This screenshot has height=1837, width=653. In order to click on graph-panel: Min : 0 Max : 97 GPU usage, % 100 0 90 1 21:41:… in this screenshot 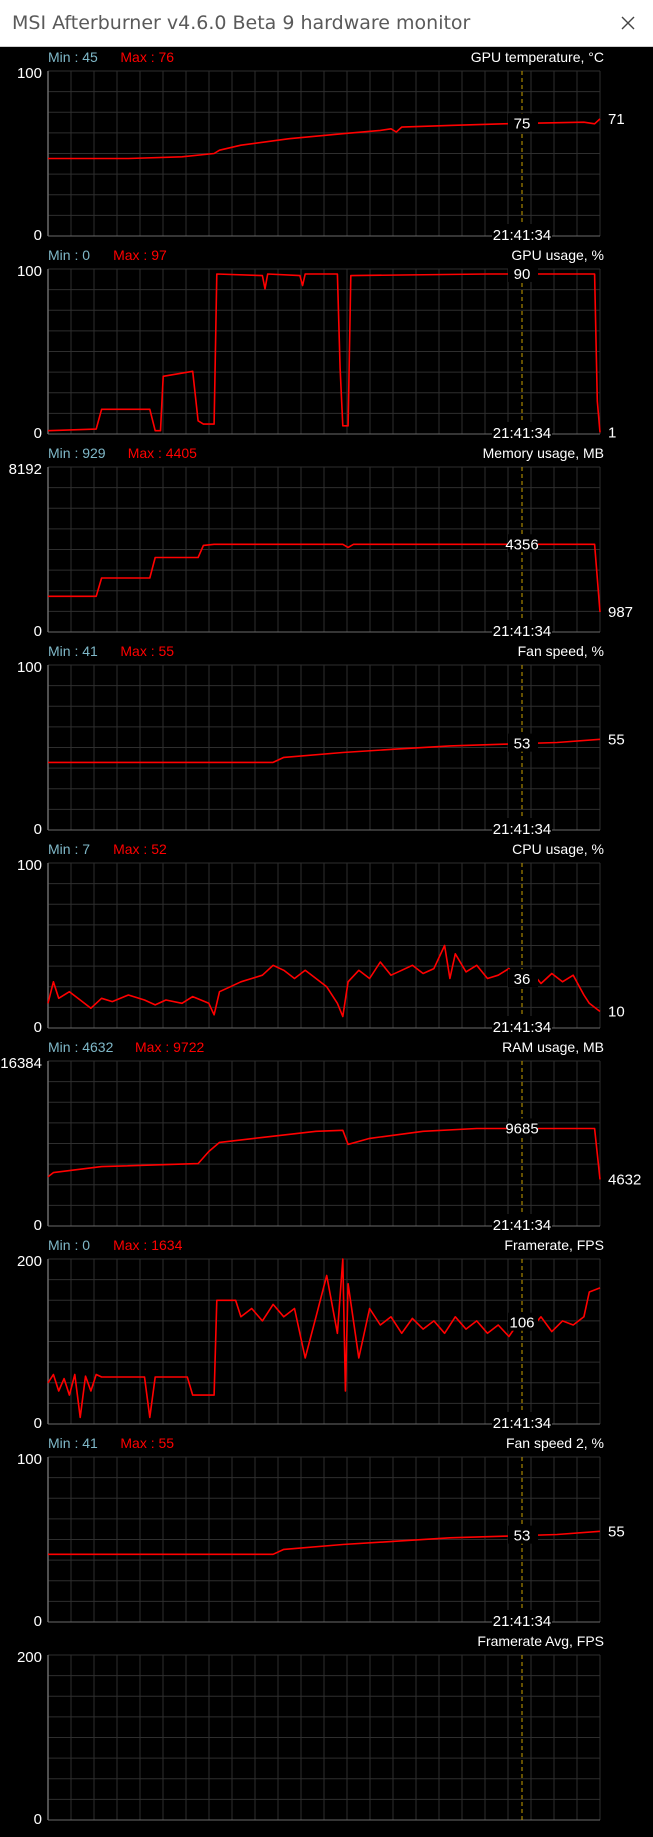, I will do `click(316, 344)`.